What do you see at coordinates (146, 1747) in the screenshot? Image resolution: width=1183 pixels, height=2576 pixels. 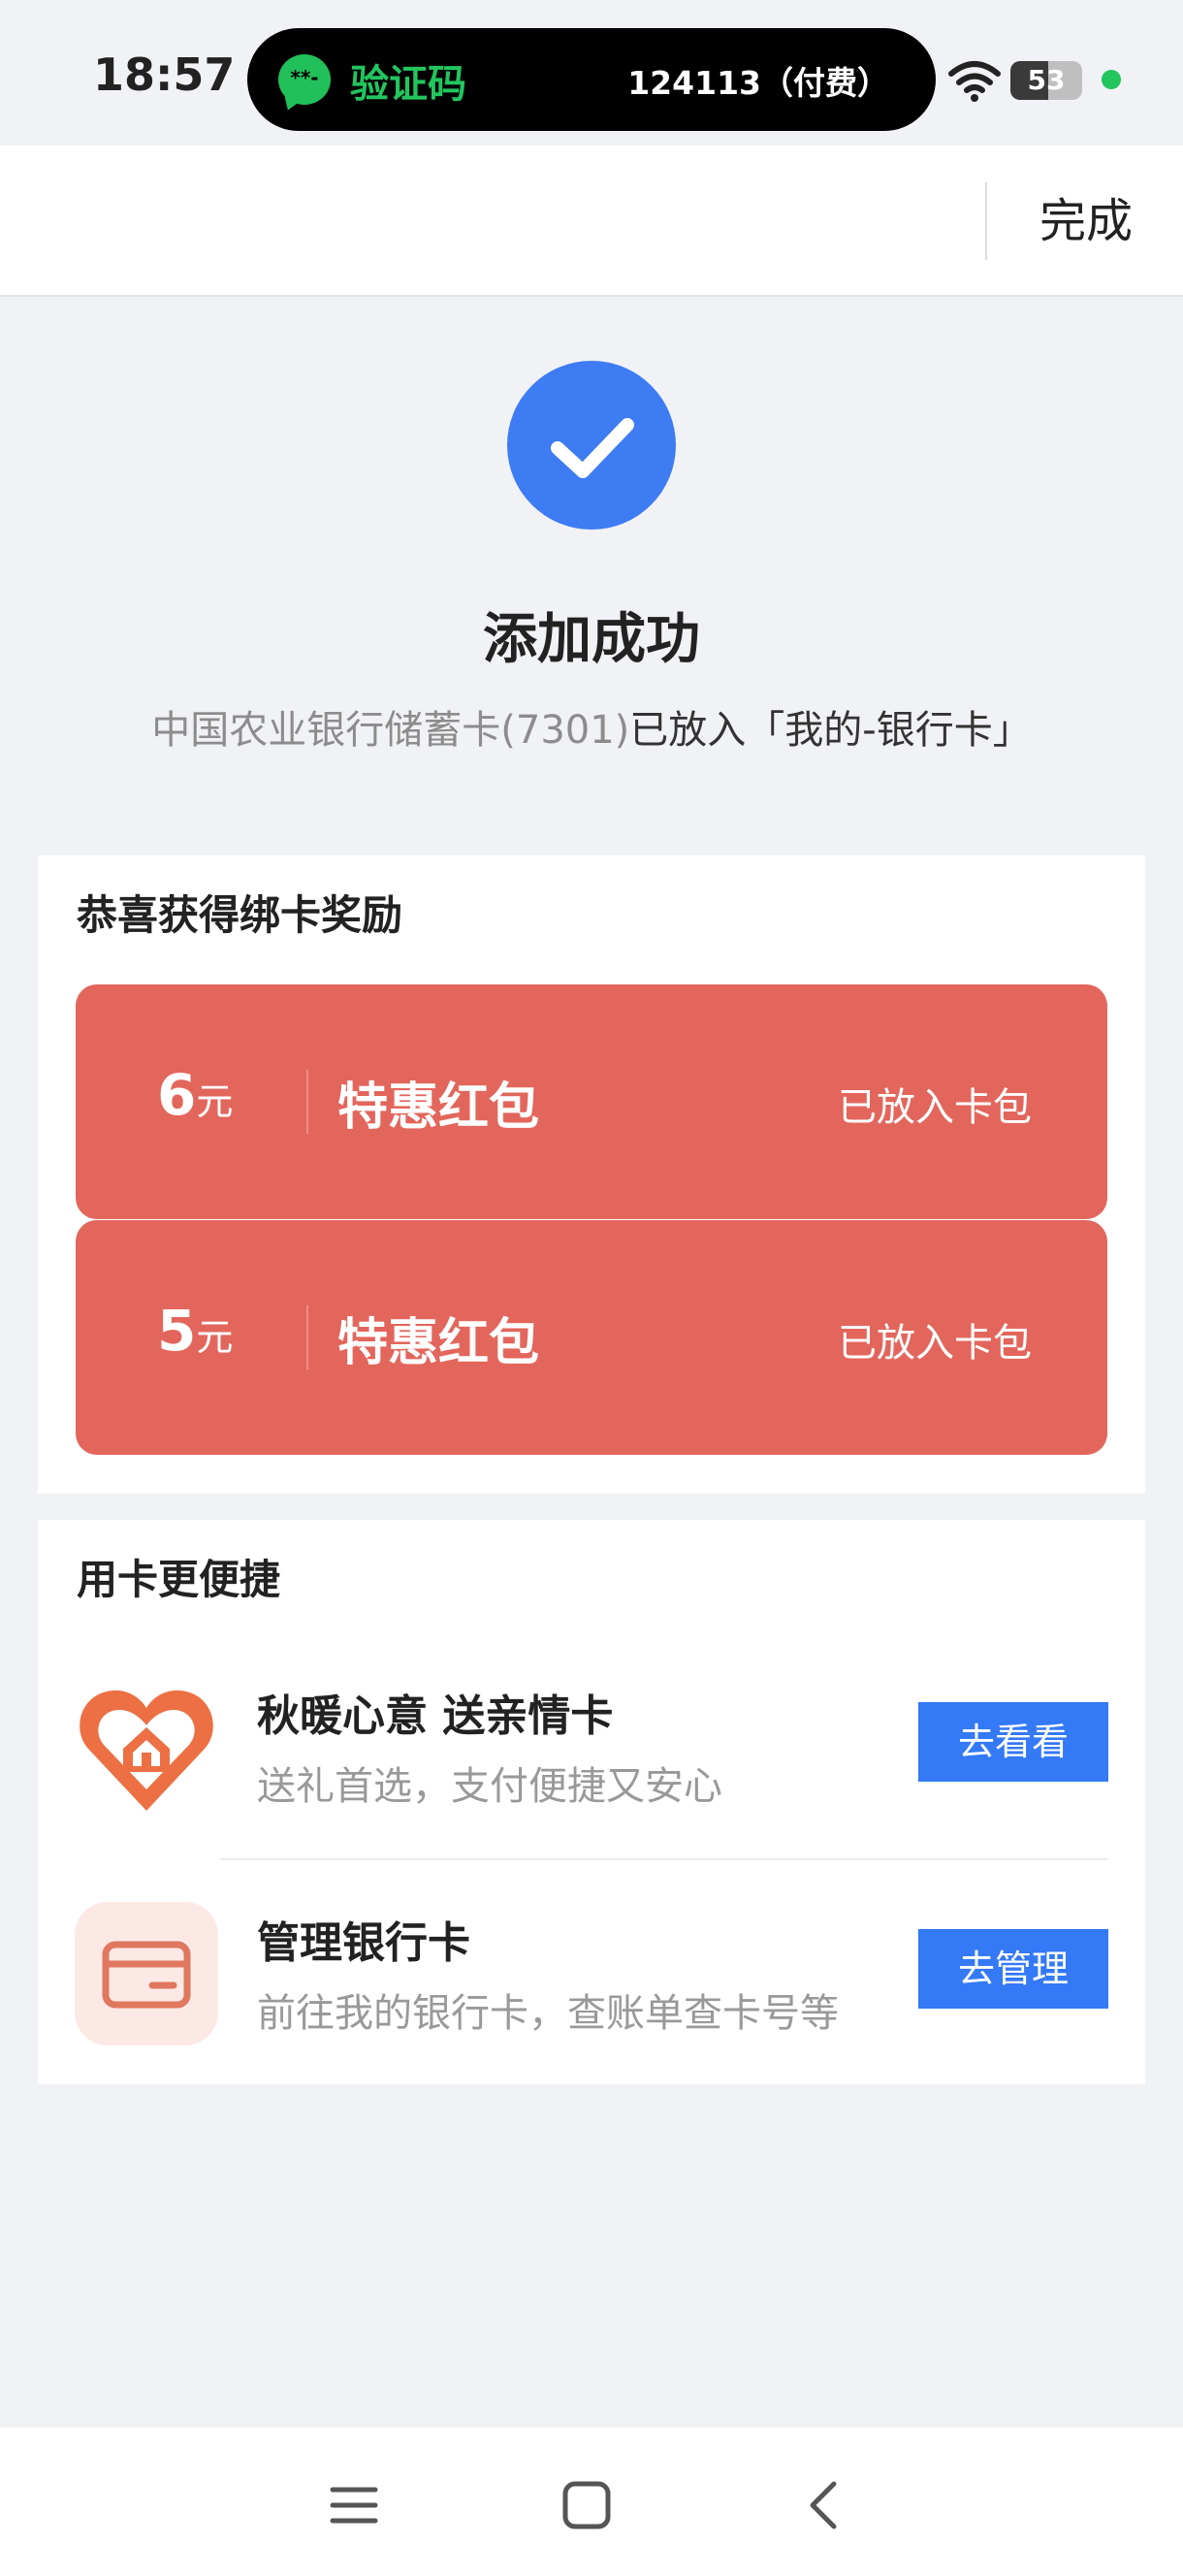 I see `heart-home-icon` at bounding box center [146, 1747].